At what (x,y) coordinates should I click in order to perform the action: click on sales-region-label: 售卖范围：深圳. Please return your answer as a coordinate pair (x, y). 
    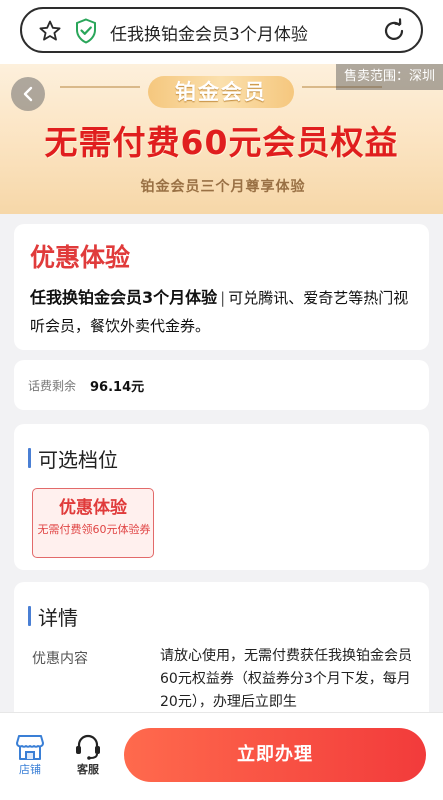
    Looking at the image, I should click on (389, 77).